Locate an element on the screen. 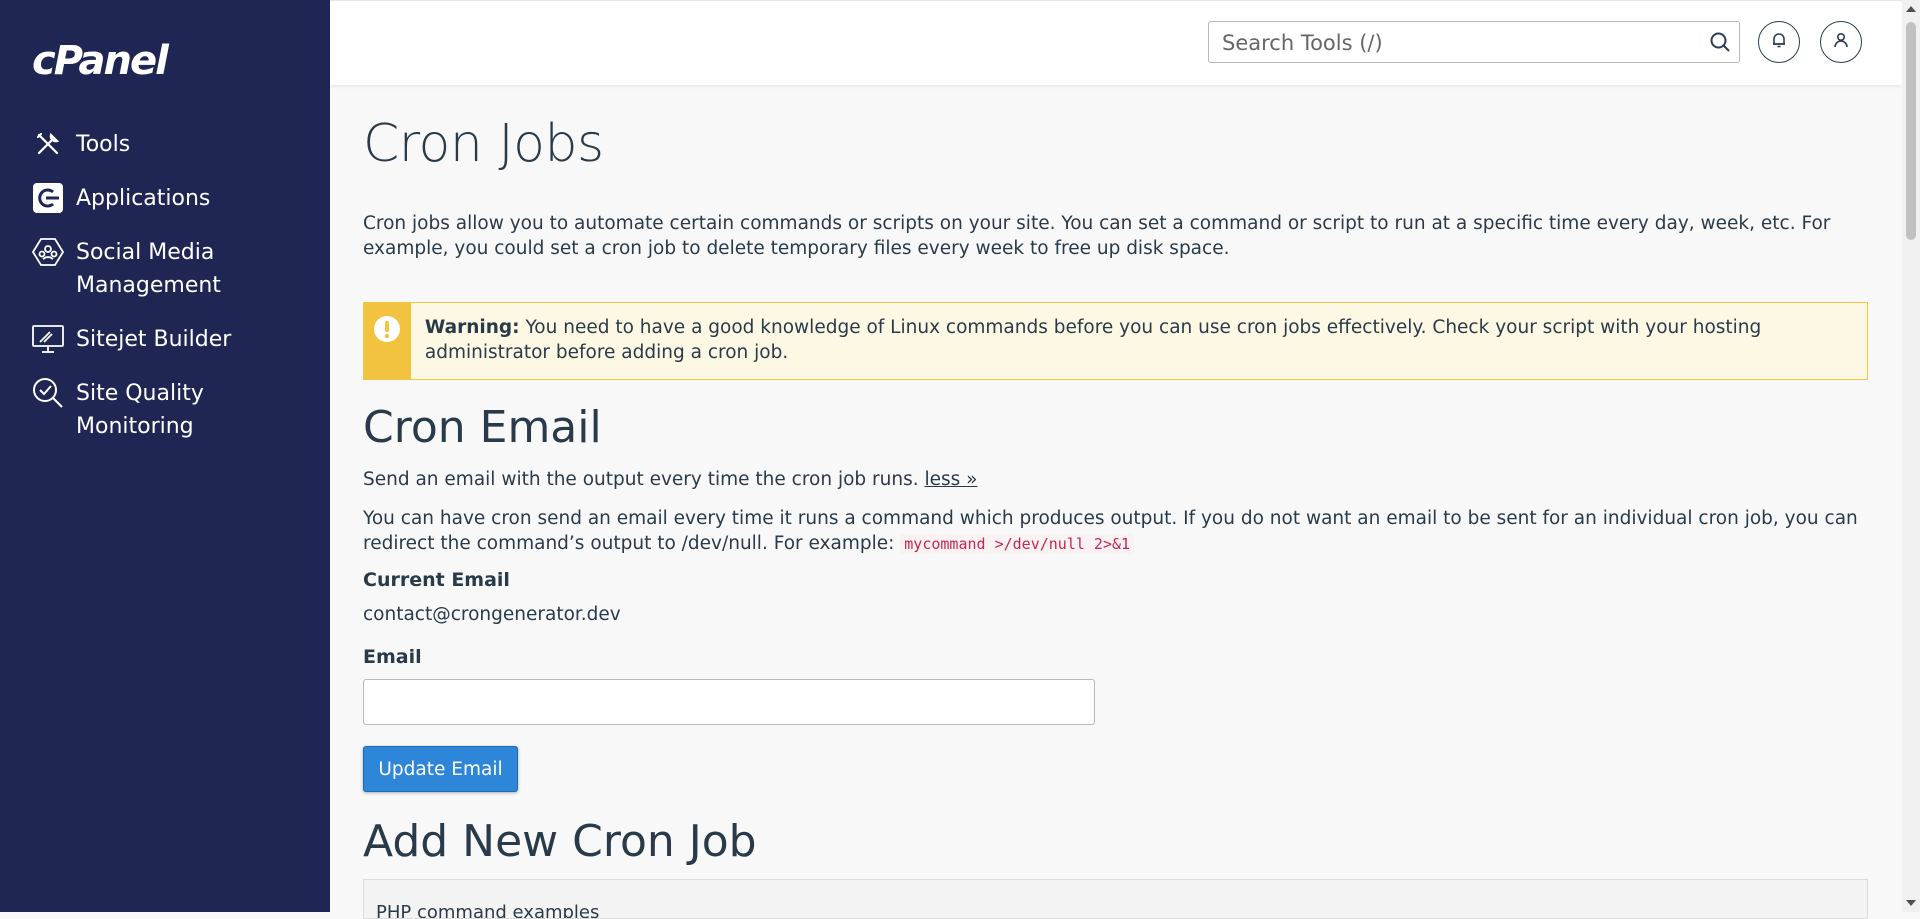 This screenshot has height=919, width=1920. less-link: less » is located at coordinates (951, 479).